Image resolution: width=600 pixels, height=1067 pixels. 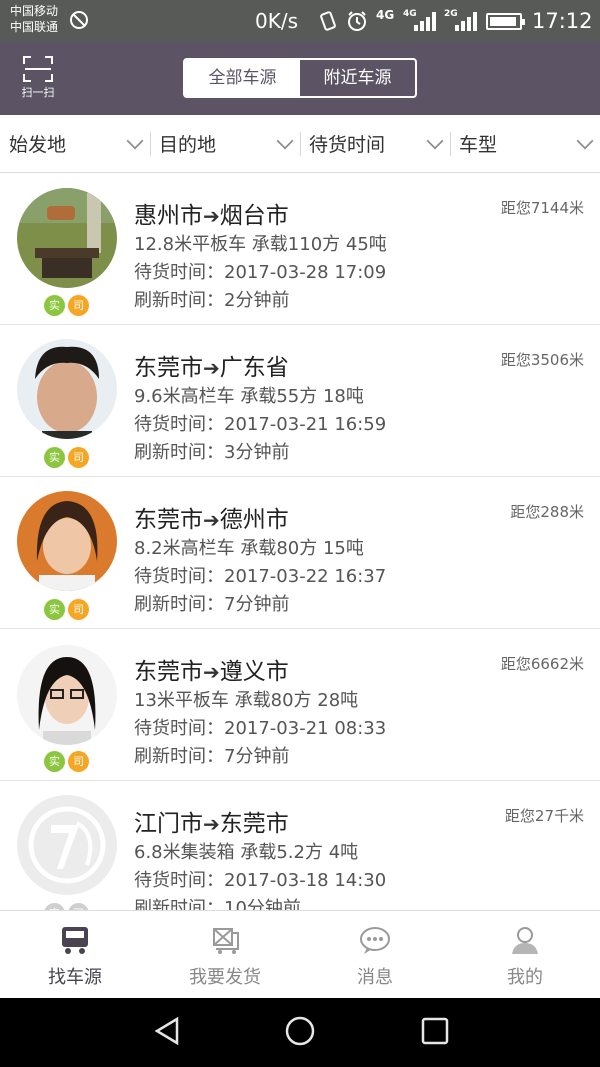 I want to click on home-icon, so click(x=300, y=1031).